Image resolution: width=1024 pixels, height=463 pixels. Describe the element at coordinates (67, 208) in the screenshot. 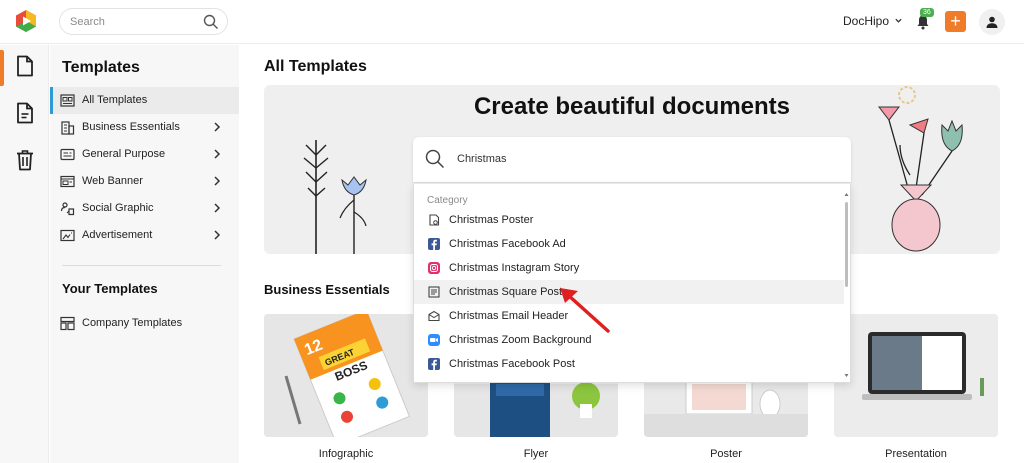

I see `social-graphic-icon` at that location.